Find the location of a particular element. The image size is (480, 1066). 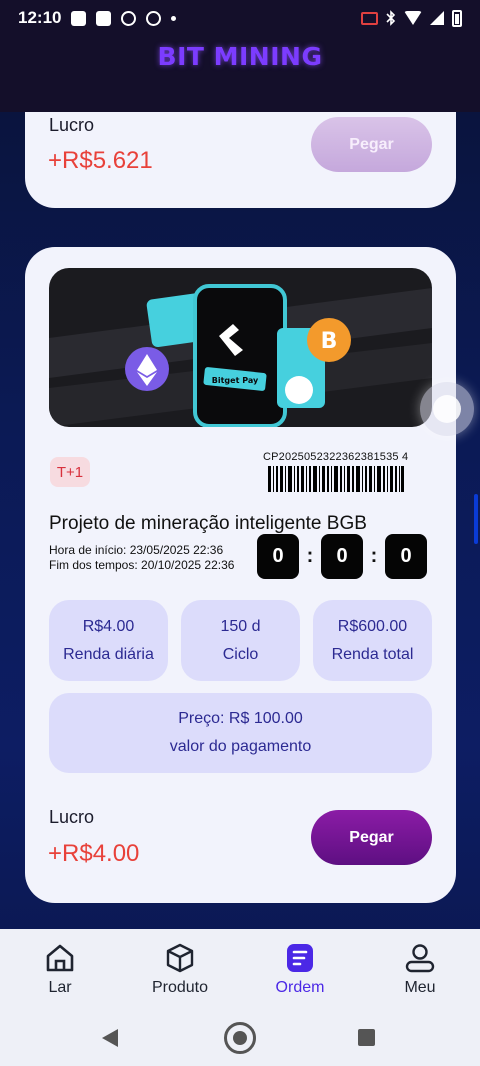

nav-item-product: Produto is located at coordinates (180, 968).